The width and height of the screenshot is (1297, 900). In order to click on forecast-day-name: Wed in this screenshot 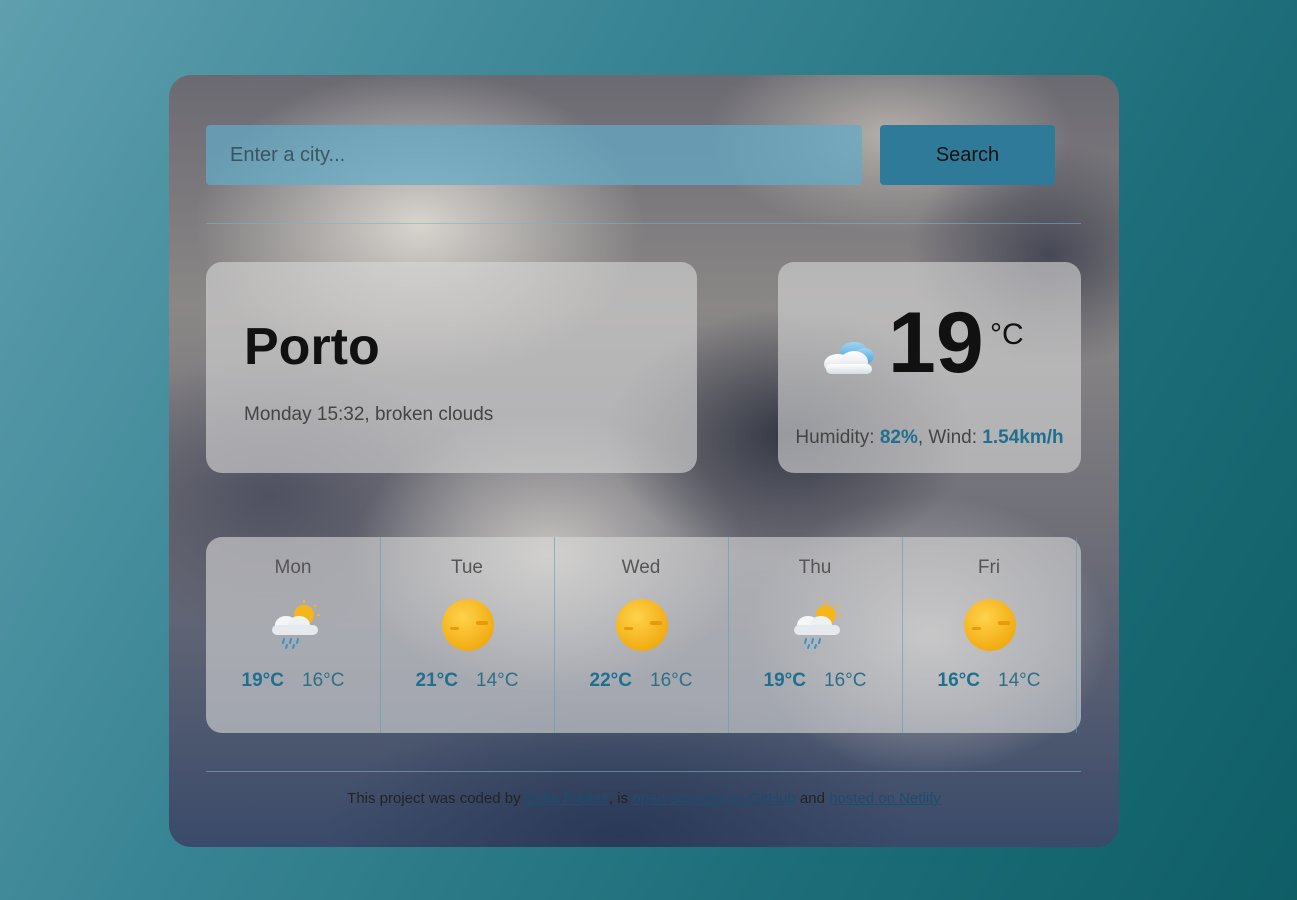, I will do `click(641, 567)`.